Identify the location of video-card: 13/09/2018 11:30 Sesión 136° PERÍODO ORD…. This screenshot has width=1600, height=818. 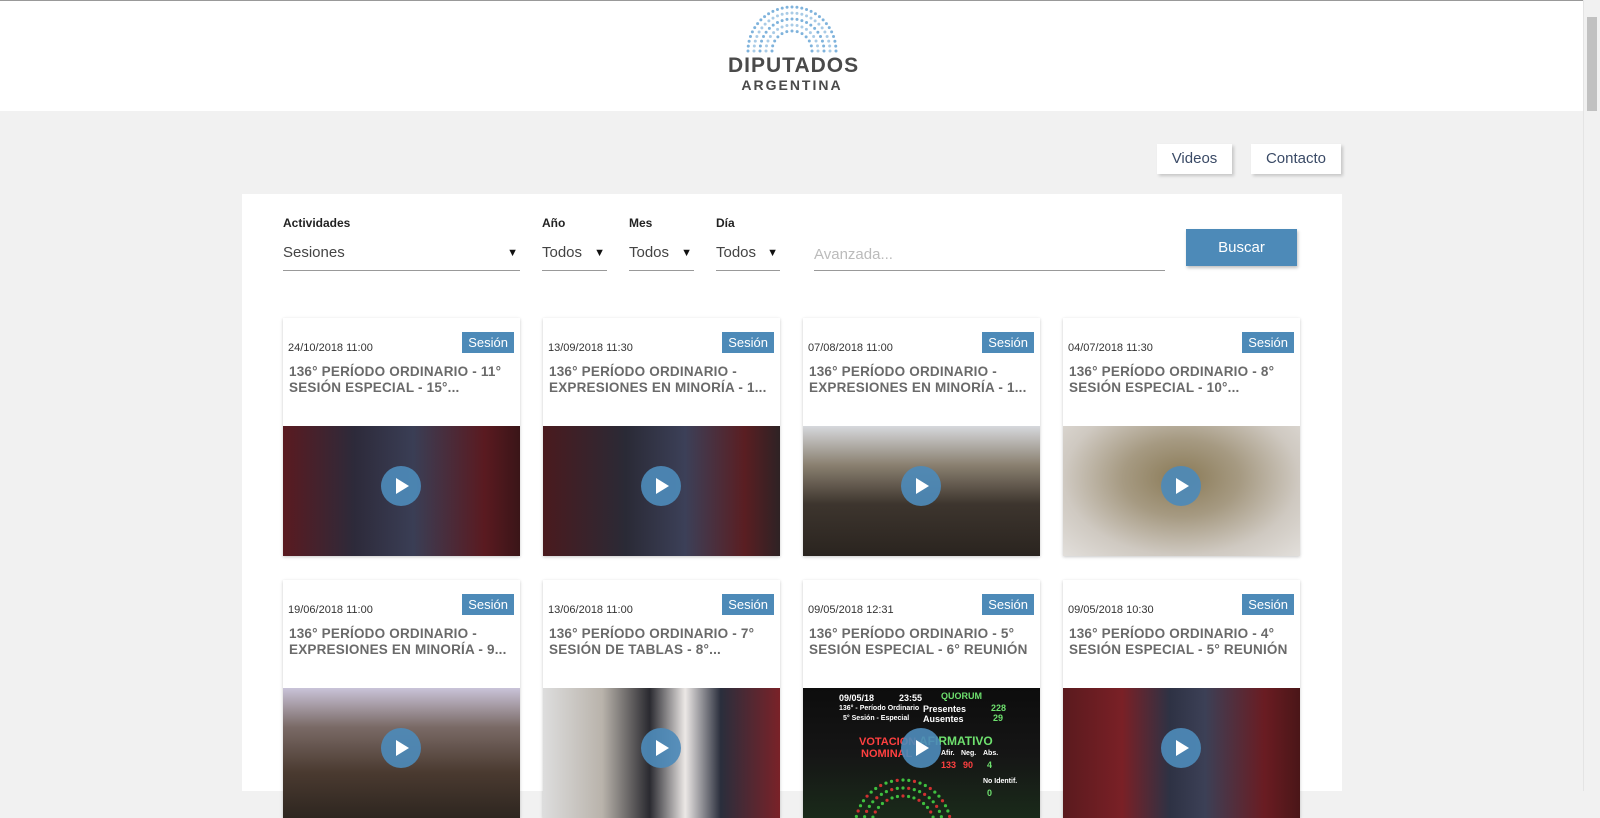
(661, 437).